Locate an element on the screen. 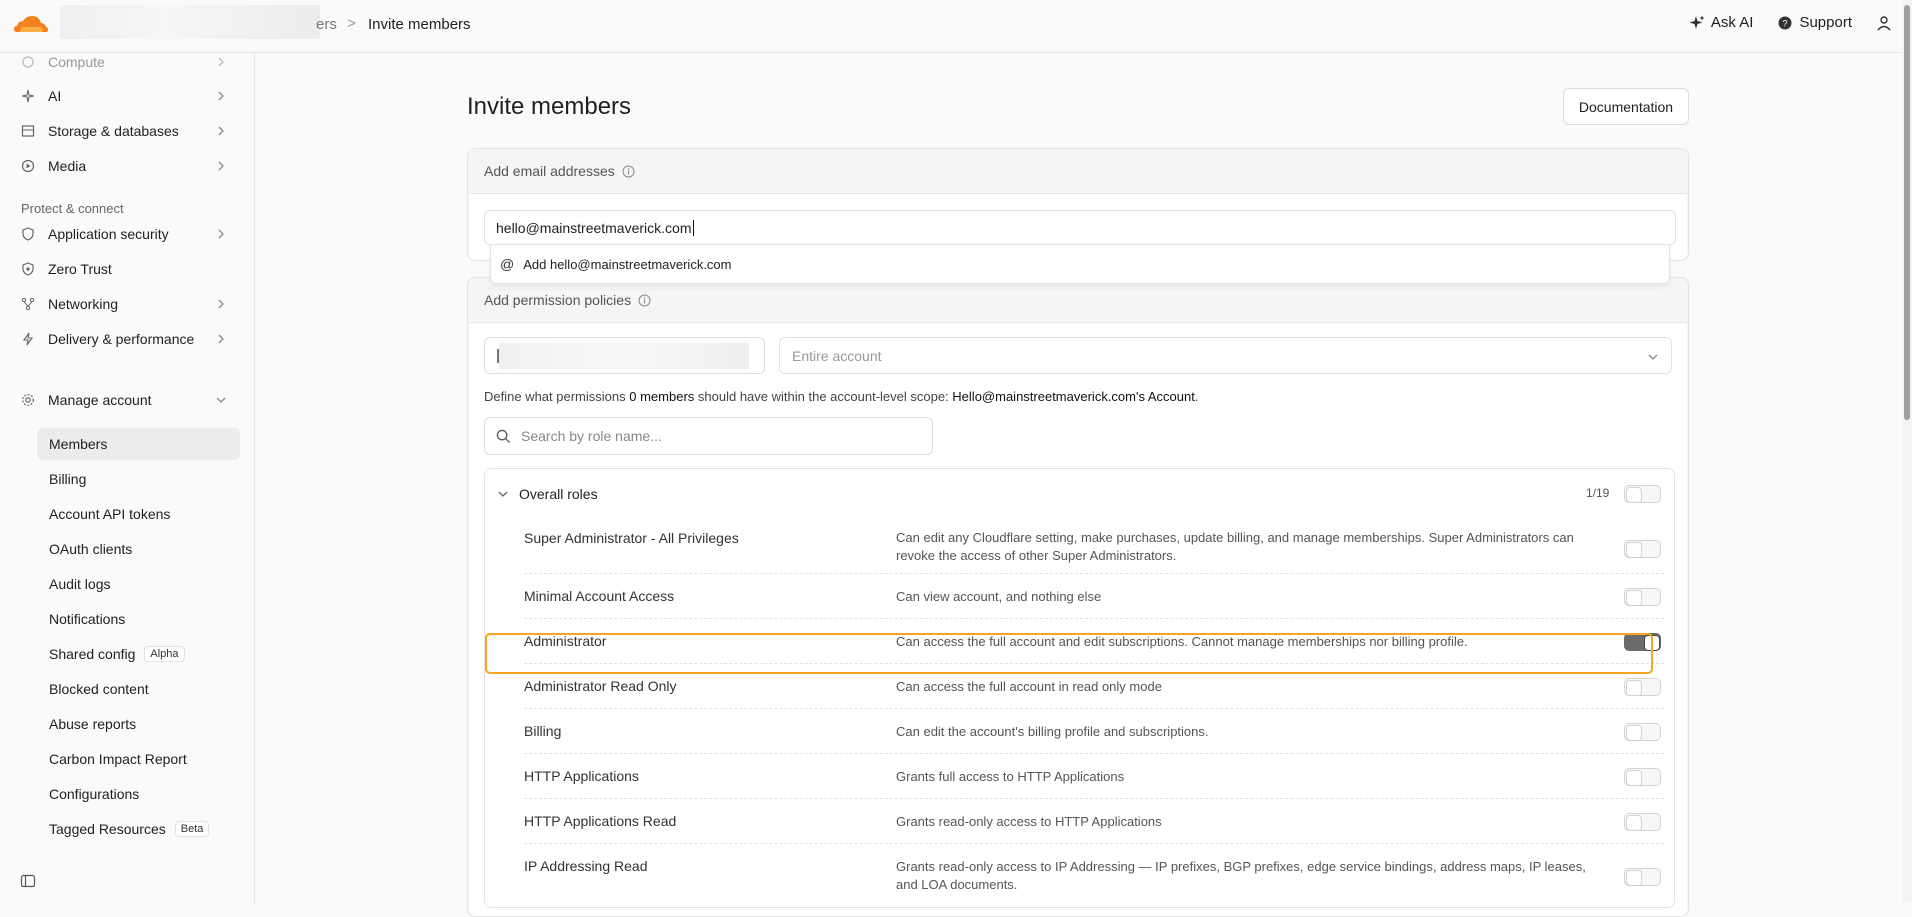 This screenshot has width=1912, height=917. role-name: Super Administrator - All Privileges is located at coordinates (631, 538).